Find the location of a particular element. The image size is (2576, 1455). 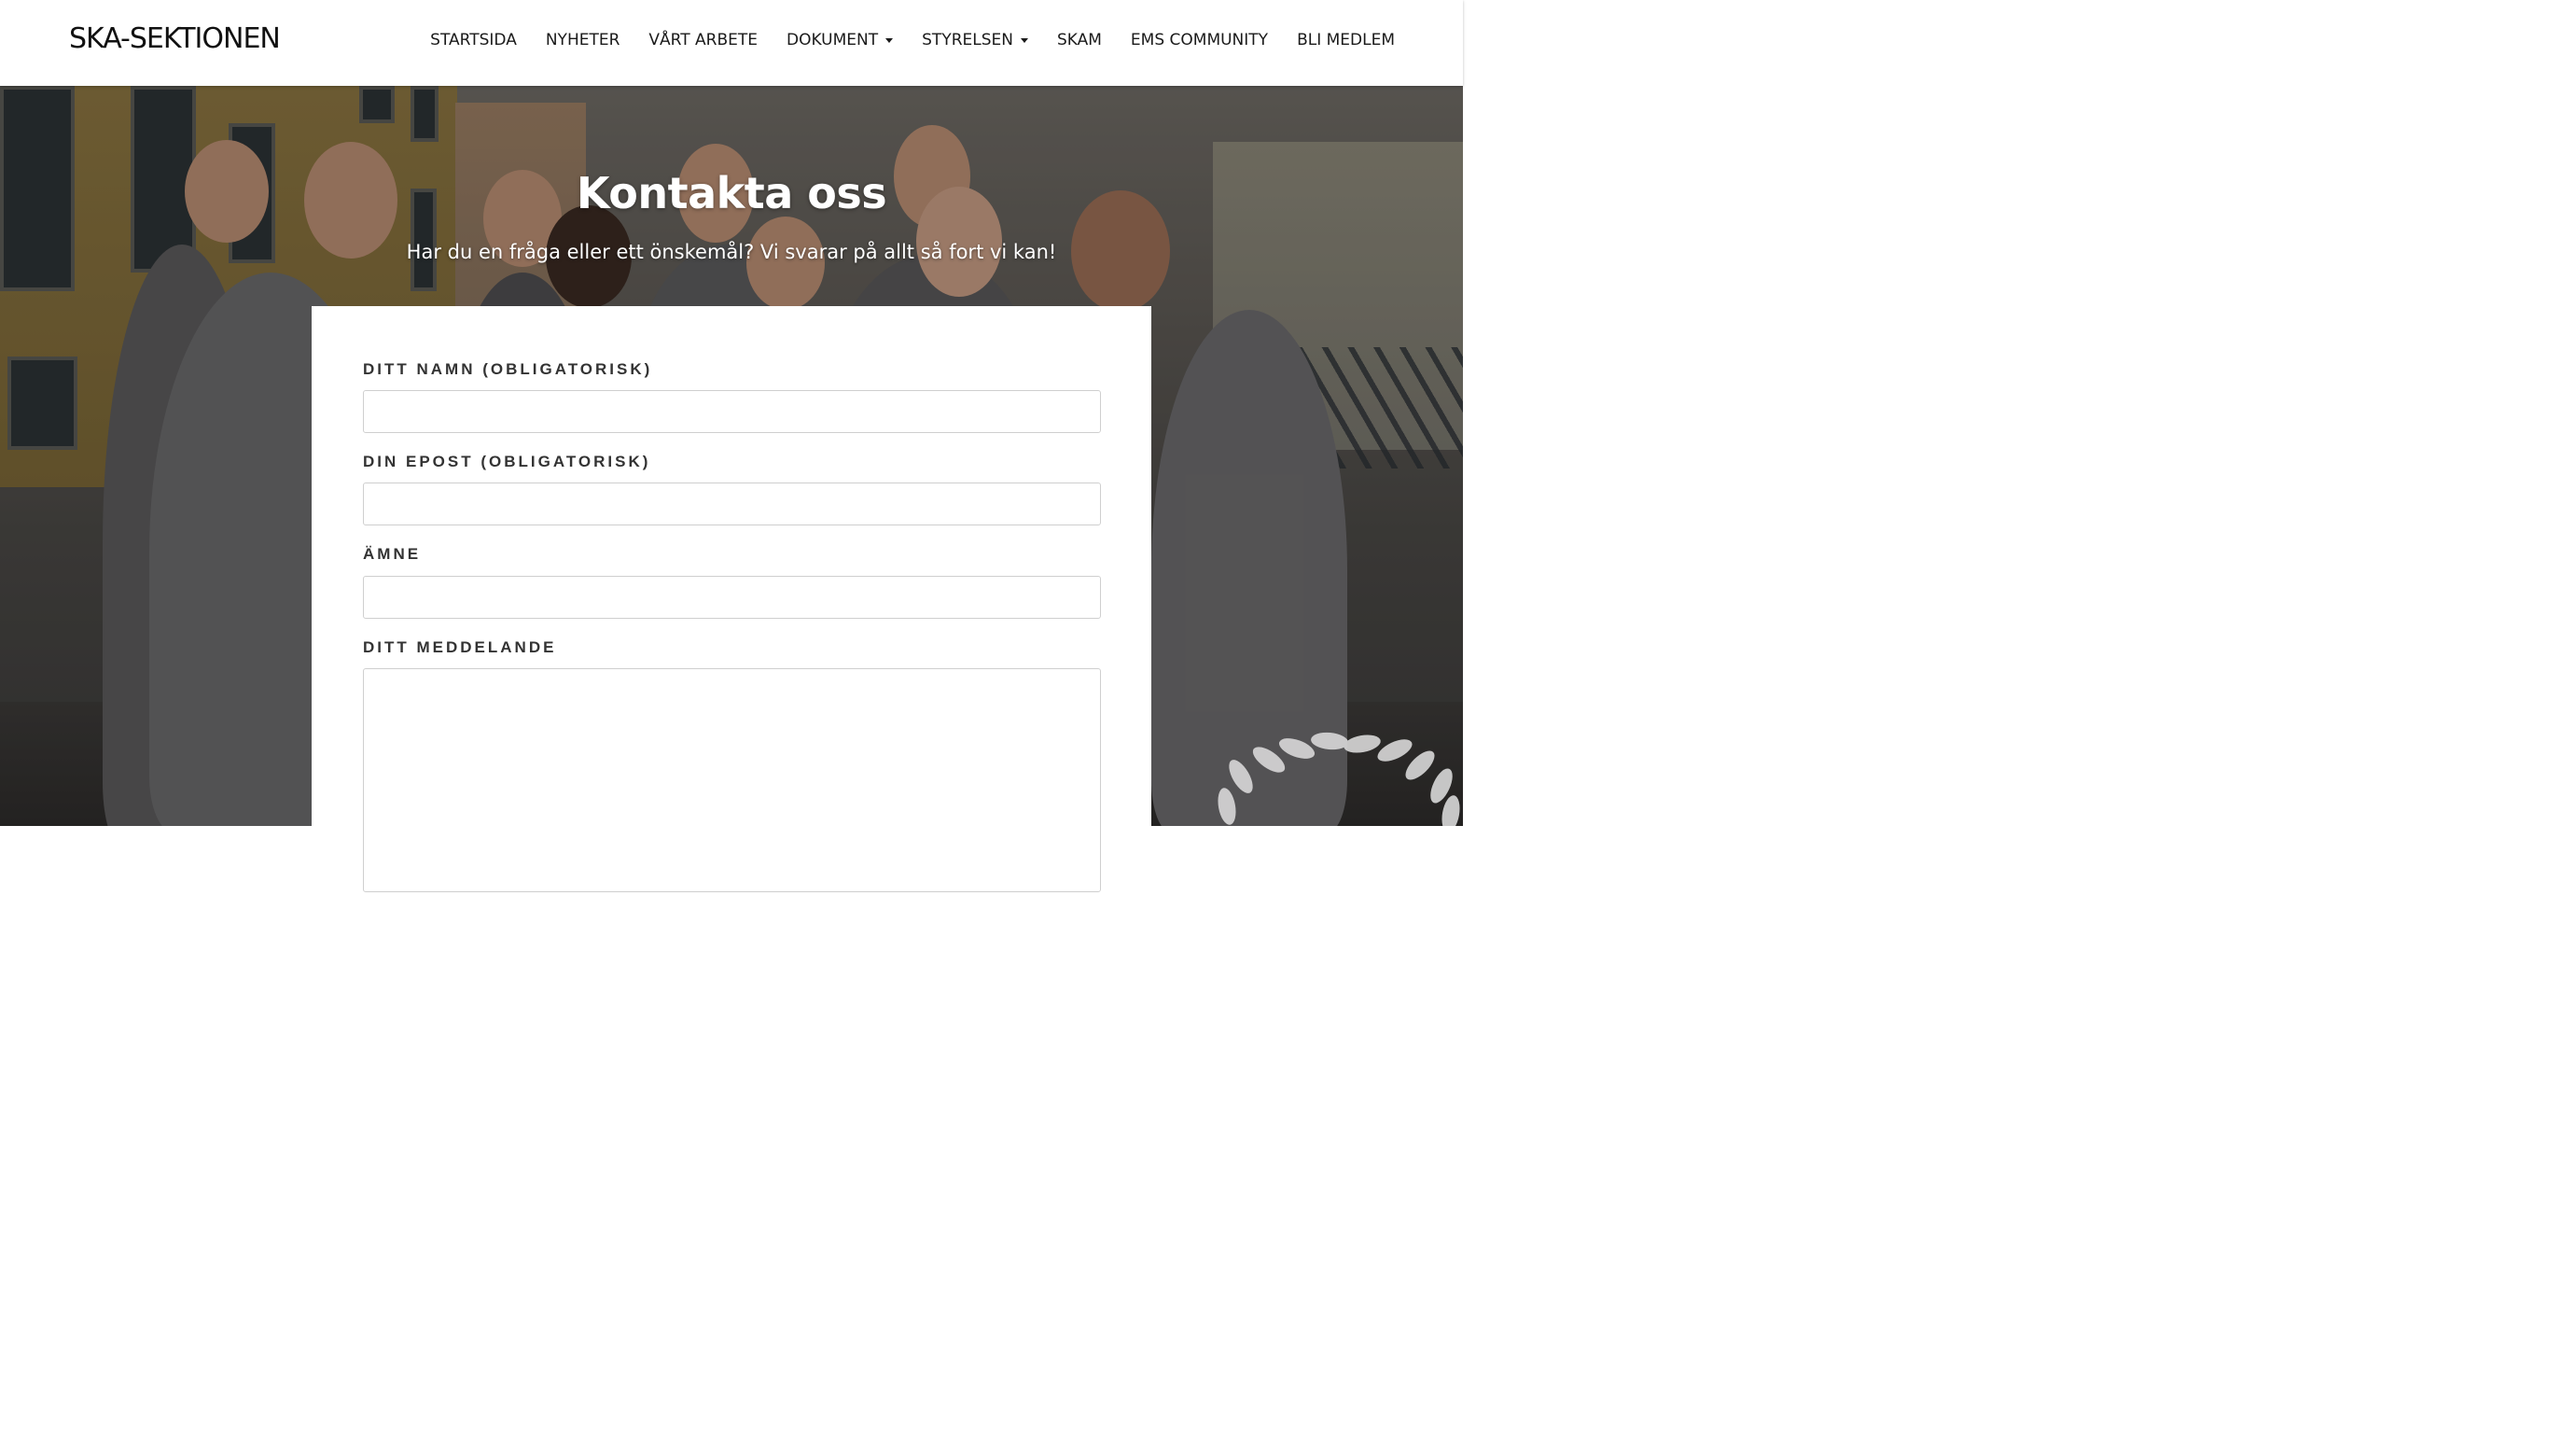

nav-item-label: SKAM is located at coordinates (1079, 40).